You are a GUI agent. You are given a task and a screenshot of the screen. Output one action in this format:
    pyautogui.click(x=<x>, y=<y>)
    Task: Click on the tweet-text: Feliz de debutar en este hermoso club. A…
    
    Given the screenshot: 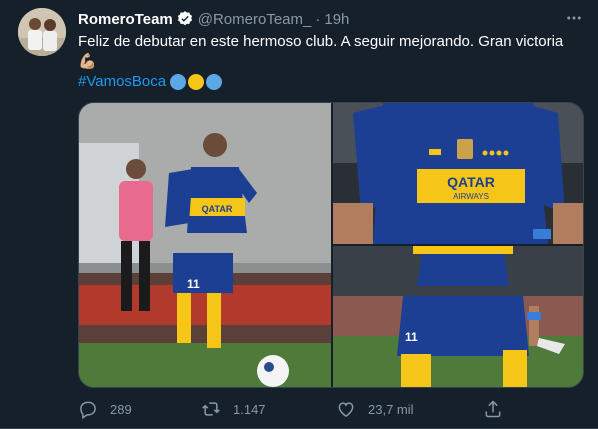 What is the action you would take?
    pyautogui.click(x=330, y=52)
    